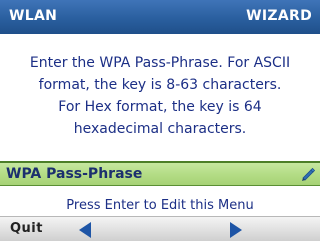 The width and height of the screenshot is (320, 241). Describe the element at coordinates (33, 16) in the screenshot. I see `title-wlan: WLAN` at that location.